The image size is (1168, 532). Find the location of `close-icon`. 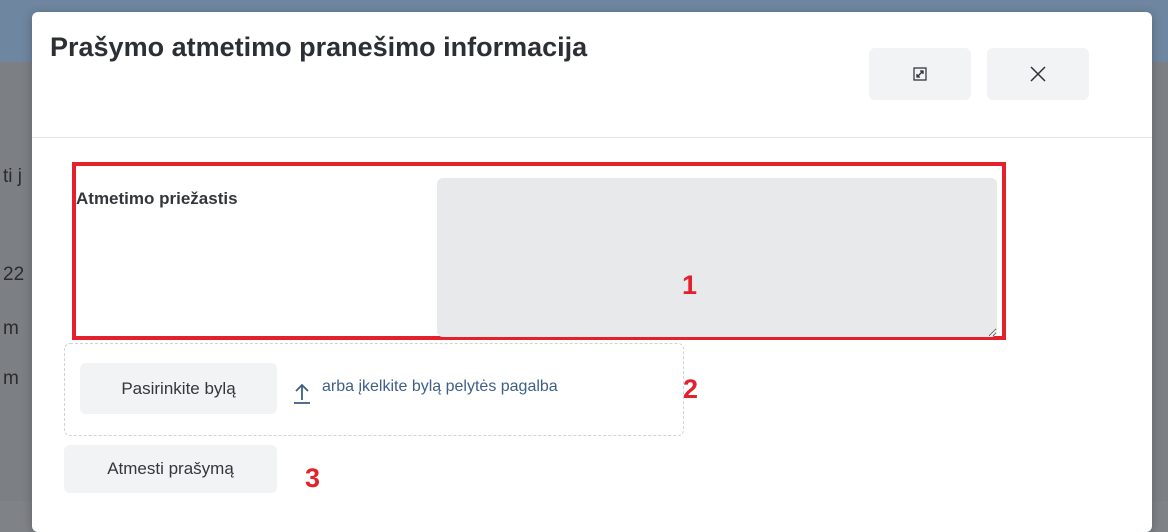

close-icon is located at coordinates (1038, 74).